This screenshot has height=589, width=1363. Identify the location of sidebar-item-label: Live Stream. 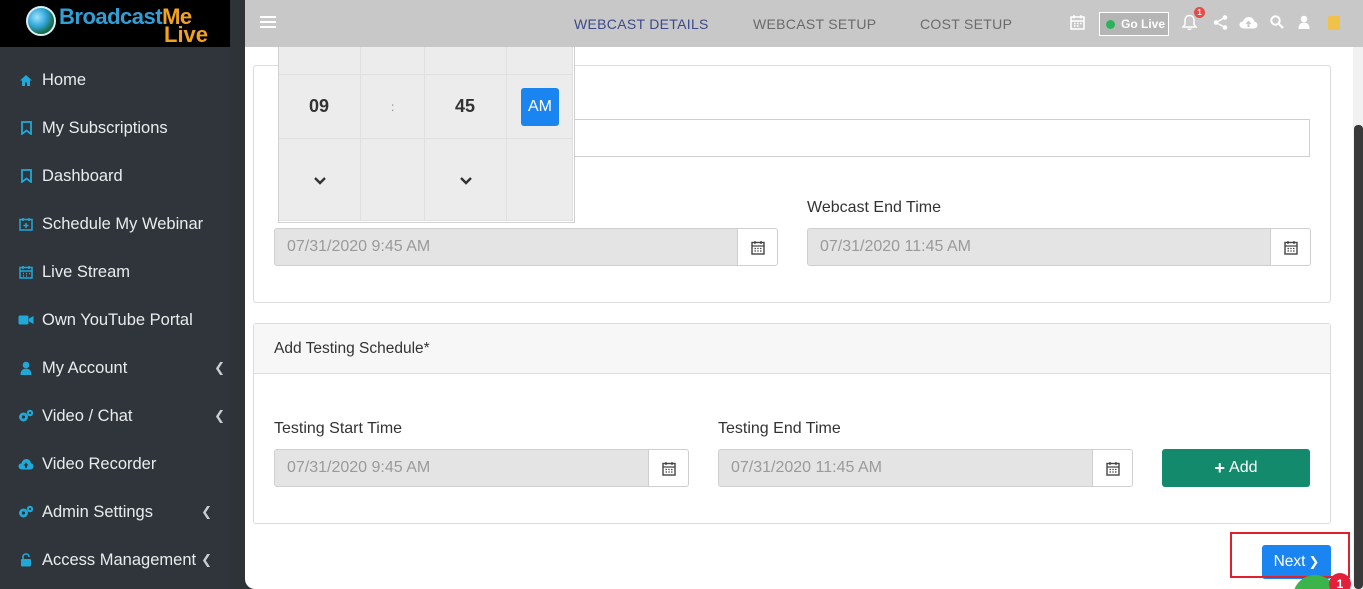
(86, 271).